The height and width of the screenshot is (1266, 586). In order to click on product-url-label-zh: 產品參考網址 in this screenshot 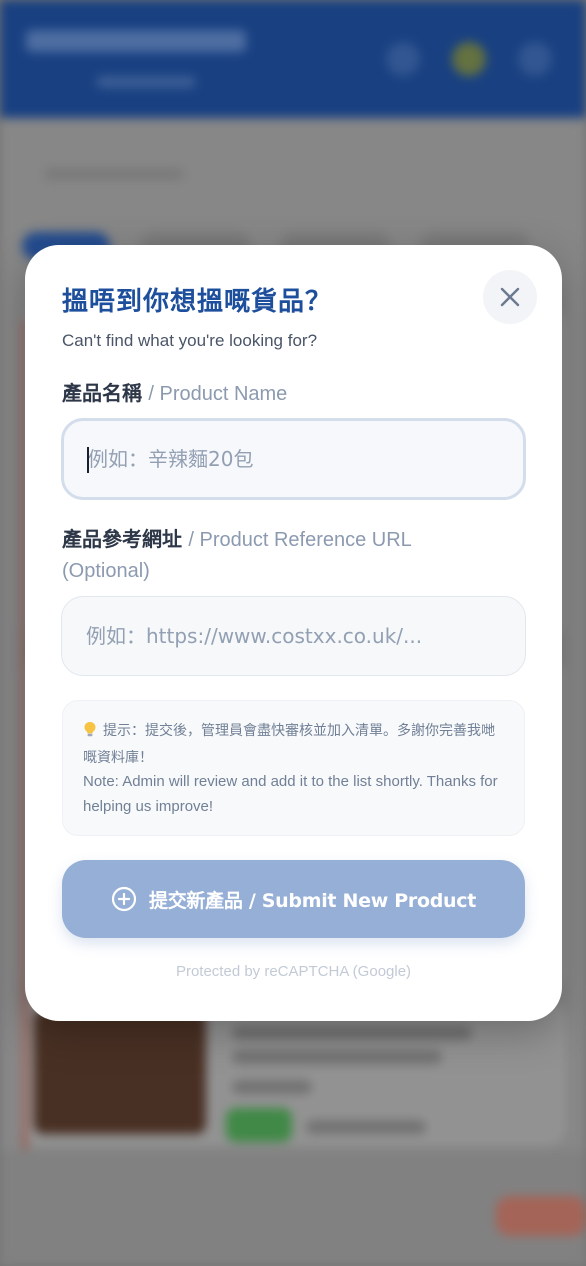, I will do `click(122, 539)`.